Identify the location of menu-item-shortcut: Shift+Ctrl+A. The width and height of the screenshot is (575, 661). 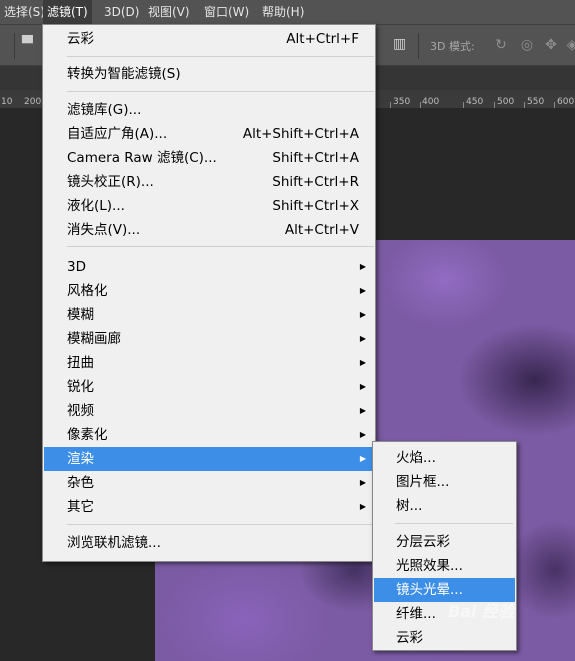
(315, 158).